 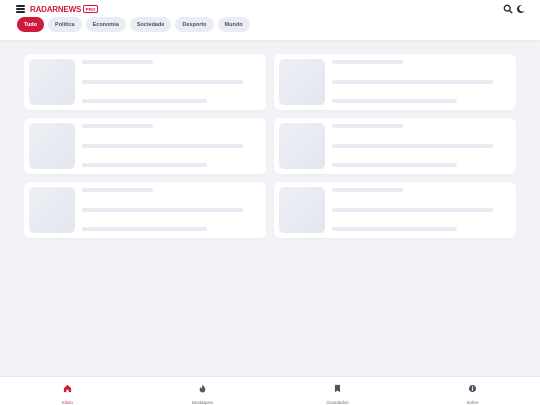 I want to click on brand-logo: RADARNEWS PRO, so click(x=64, y=9).